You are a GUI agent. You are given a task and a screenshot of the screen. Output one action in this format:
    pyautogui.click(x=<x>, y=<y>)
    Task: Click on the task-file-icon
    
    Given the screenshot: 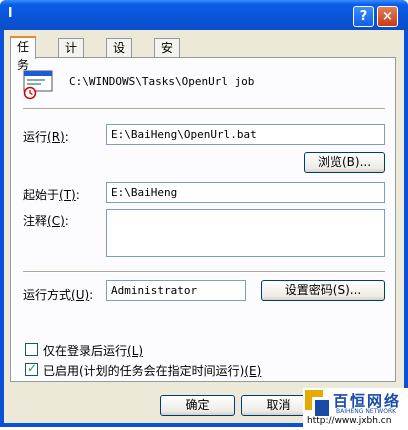 What is the action you would take?
    pyautogui.click(x=38, y=85)
    